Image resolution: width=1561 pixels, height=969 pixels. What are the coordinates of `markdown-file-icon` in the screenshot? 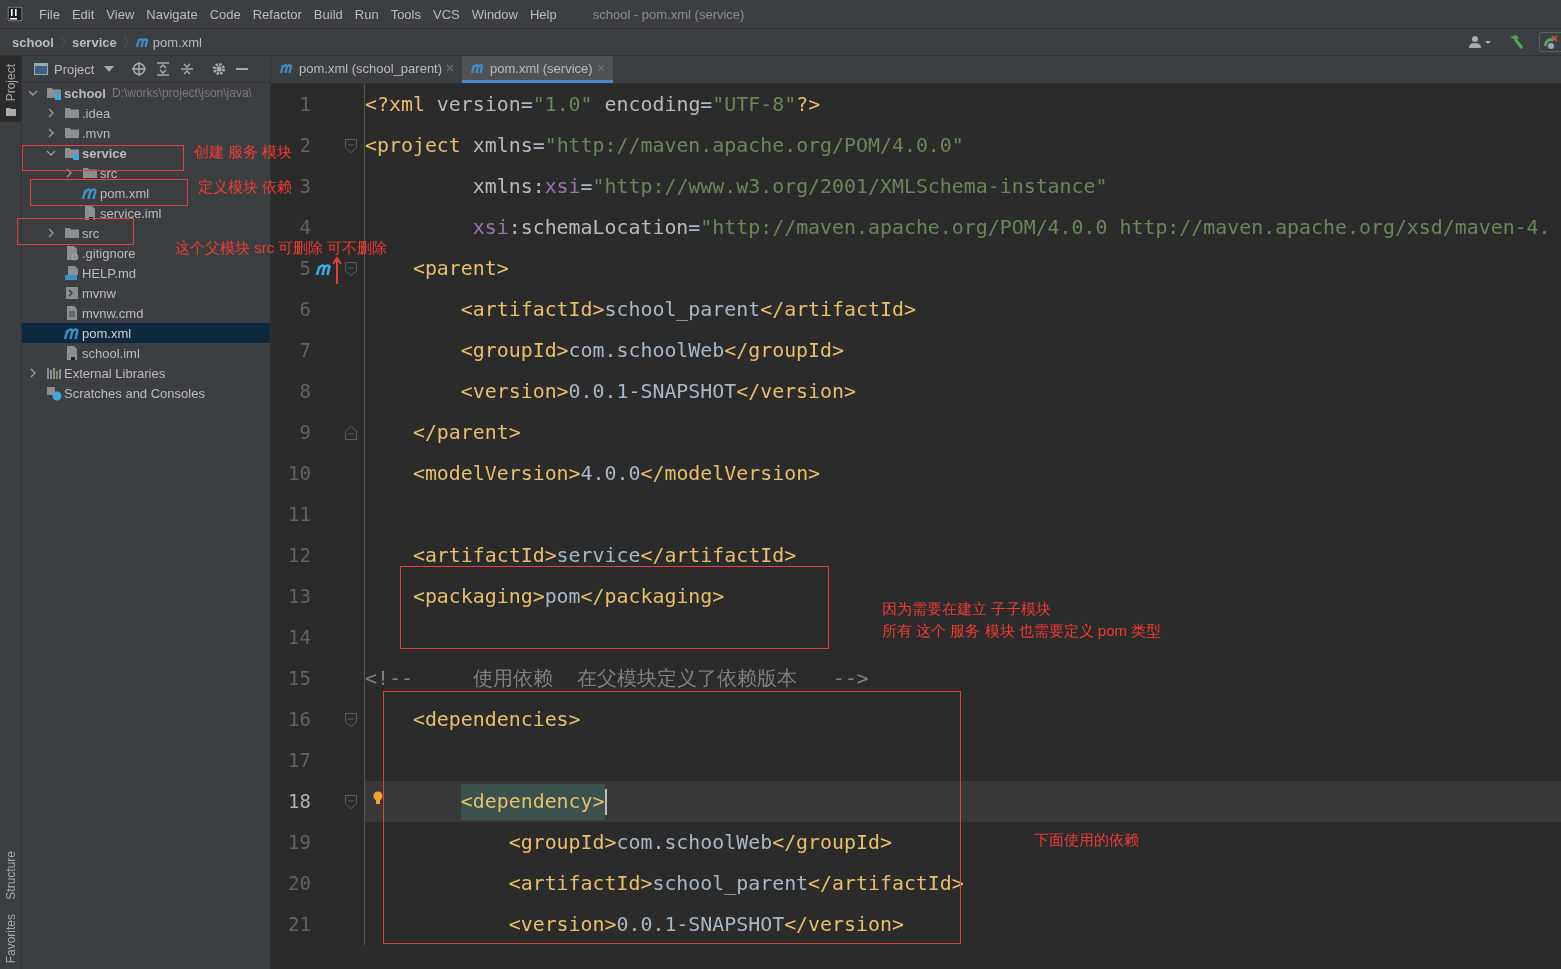 It's located at (72, 273).